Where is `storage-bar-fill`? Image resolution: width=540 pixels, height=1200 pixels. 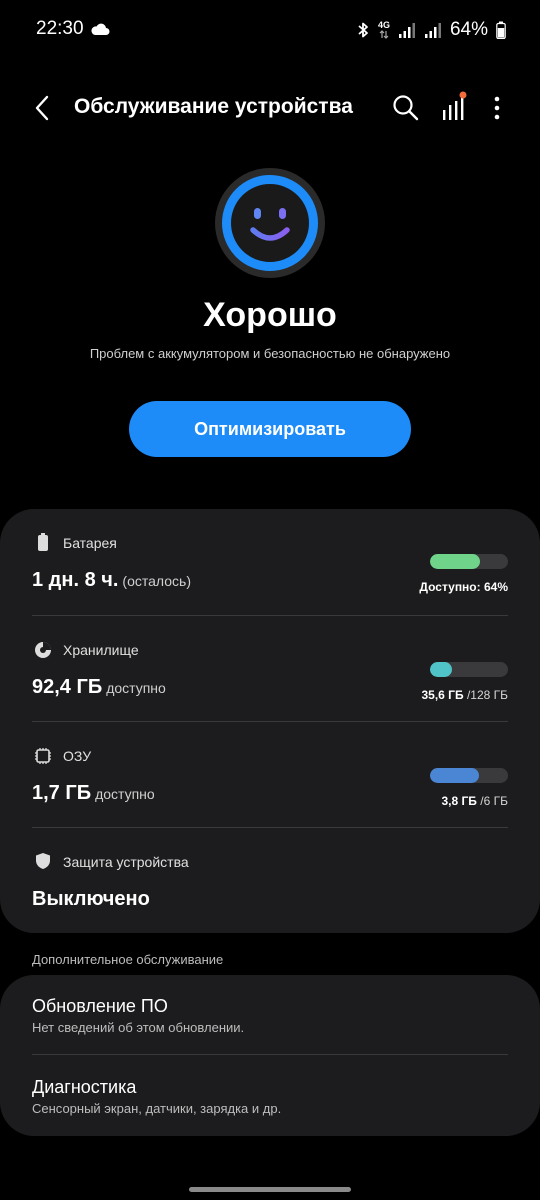 storage-bar-fill is located at coordinates (441, 669).